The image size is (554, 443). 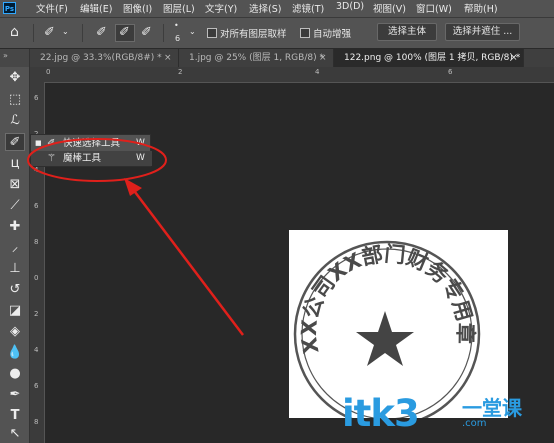 What do you see at coordinates (133, 187) in the screenshot?
I see `arrow-head-icon` at bounding box center [133, 187].